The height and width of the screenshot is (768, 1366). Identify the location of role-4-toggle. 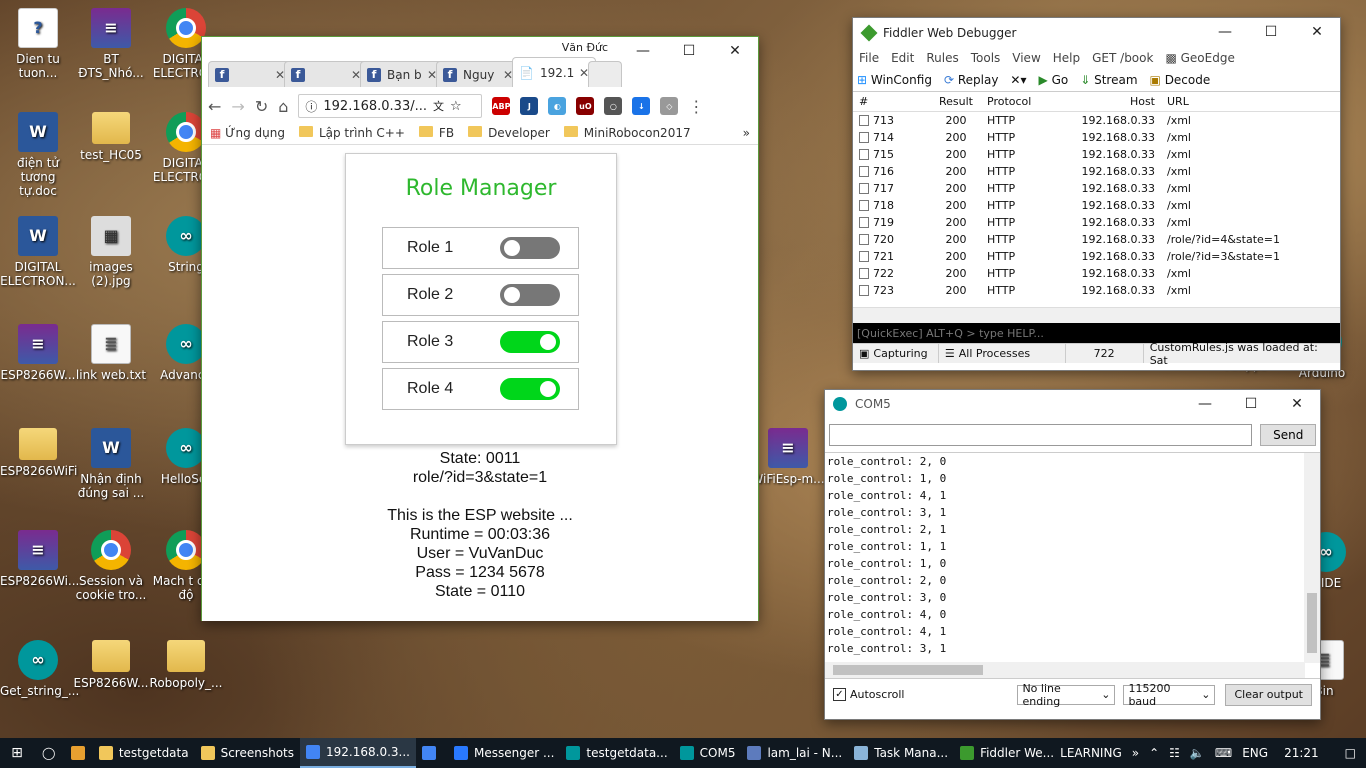
(530, 389).